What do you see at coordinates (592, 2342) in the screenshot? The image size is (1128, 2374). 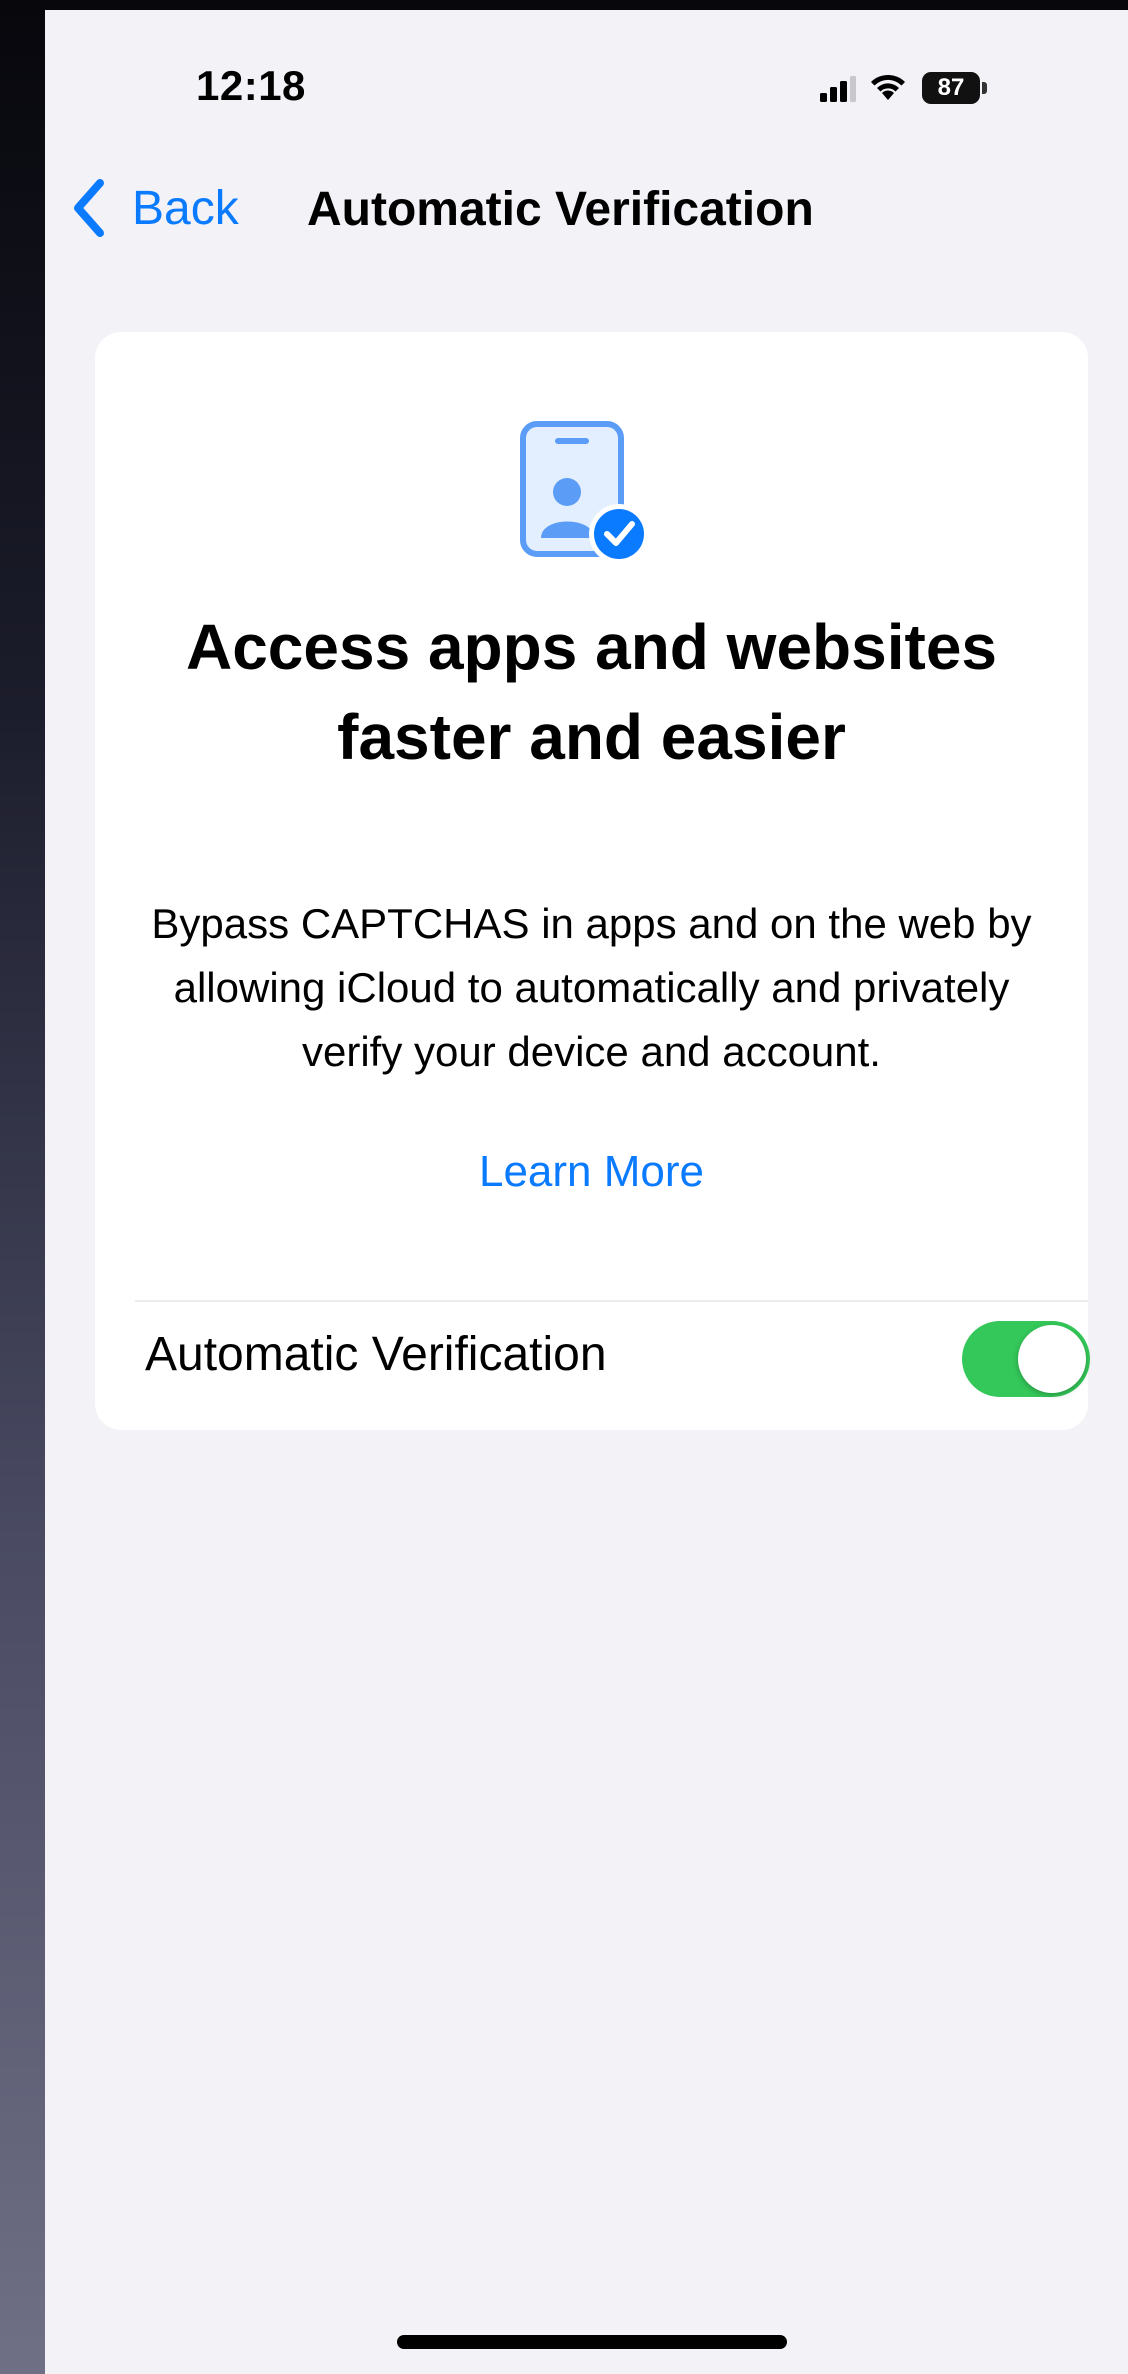 I see `home-indicator` at bounding box center [592, 2342].